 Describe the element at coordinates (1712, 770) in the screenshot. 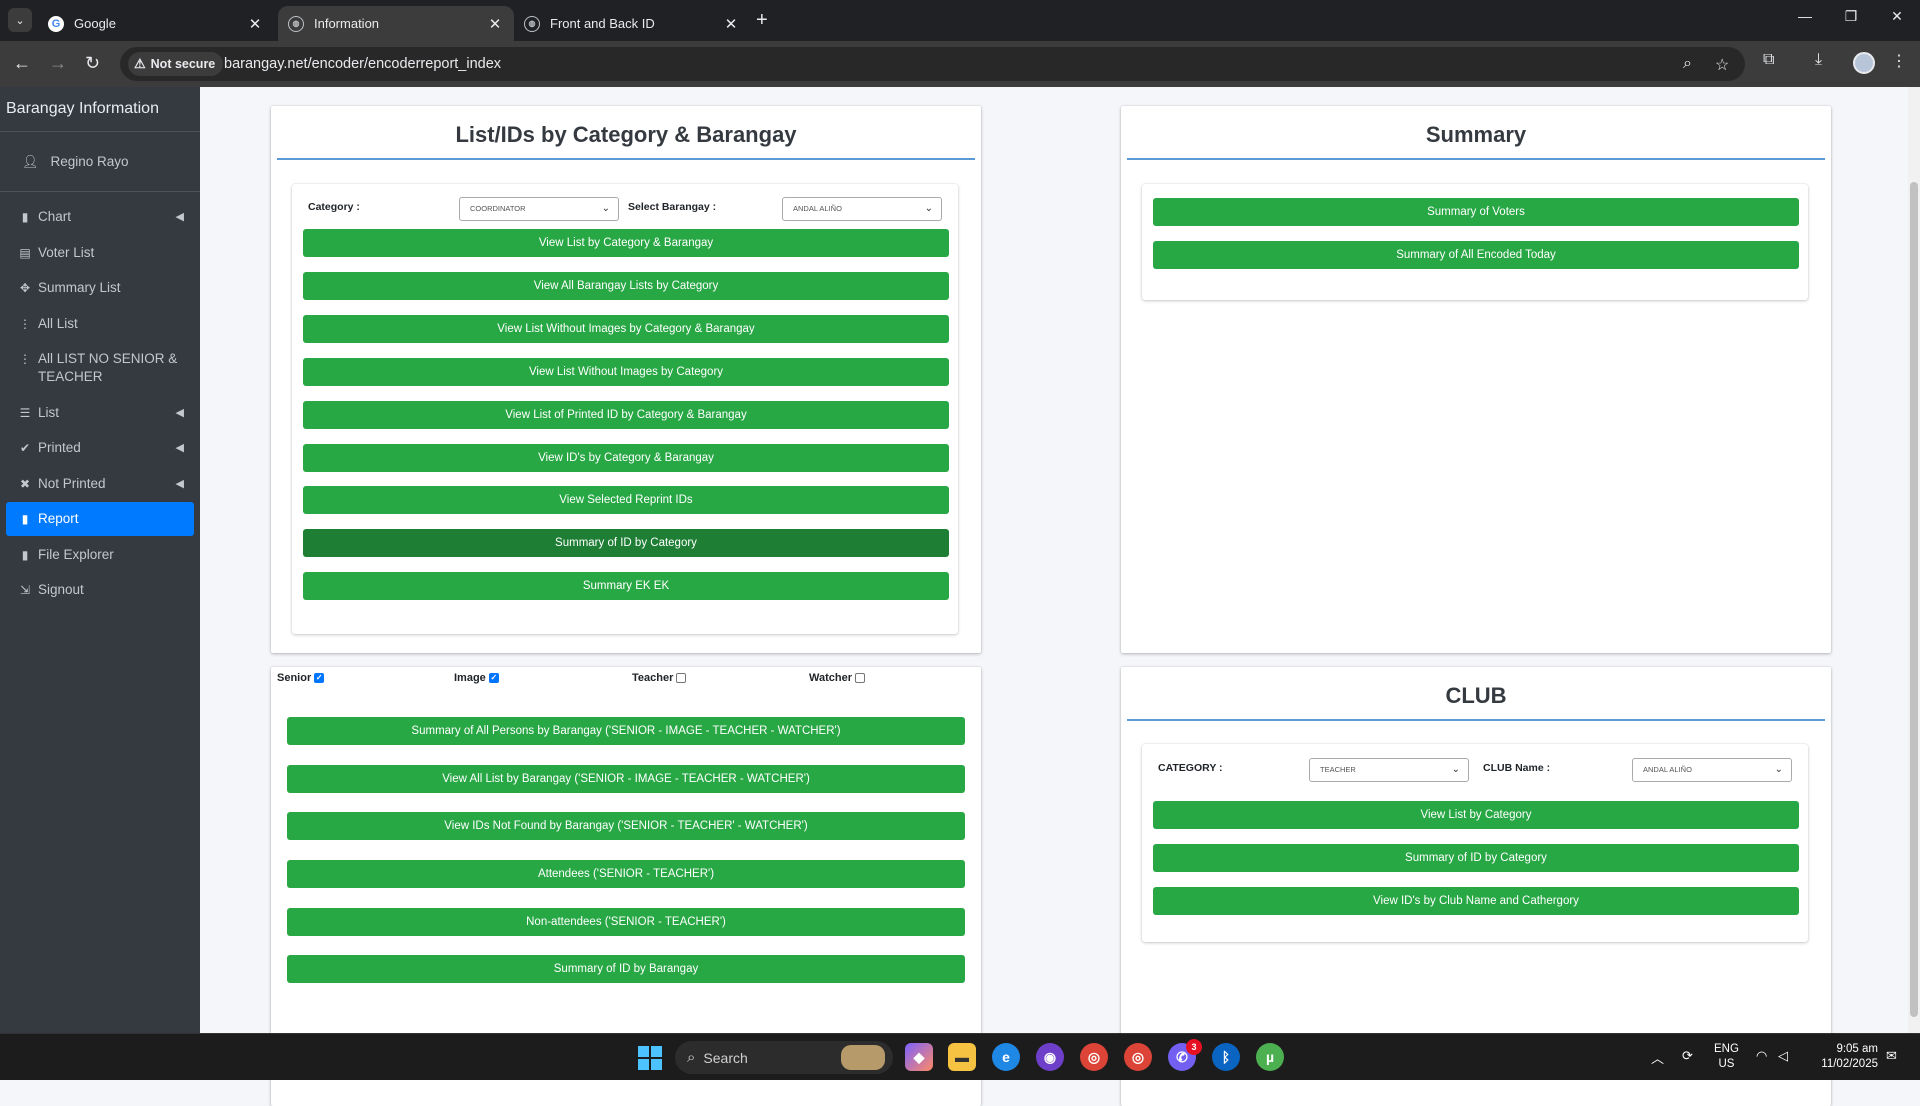

I see `club-name-select: ANDAL ALIÑO ⌄` at that location.